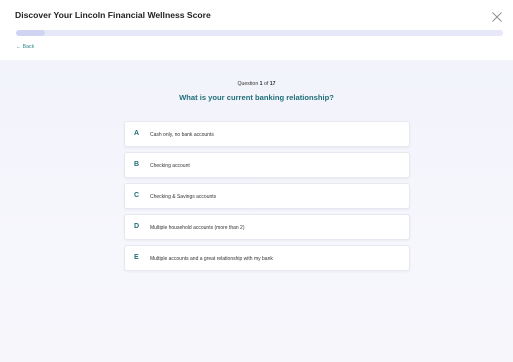 The width and height of the screenshot is (513, 362). I want to click on option-c-button: C Checking & Savings accounts, so click(267, 196).